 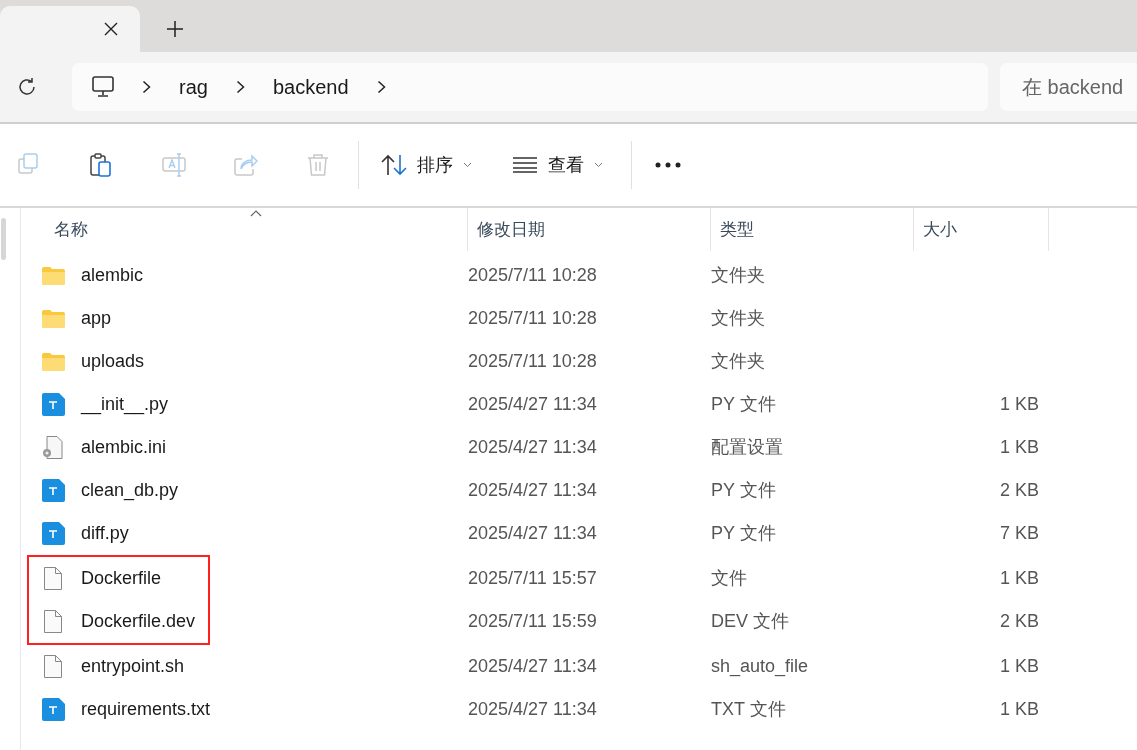 What do you see at coordinates (668, 165) in the screenshot?
I see `more-icon` at bounding box center [668, 165].